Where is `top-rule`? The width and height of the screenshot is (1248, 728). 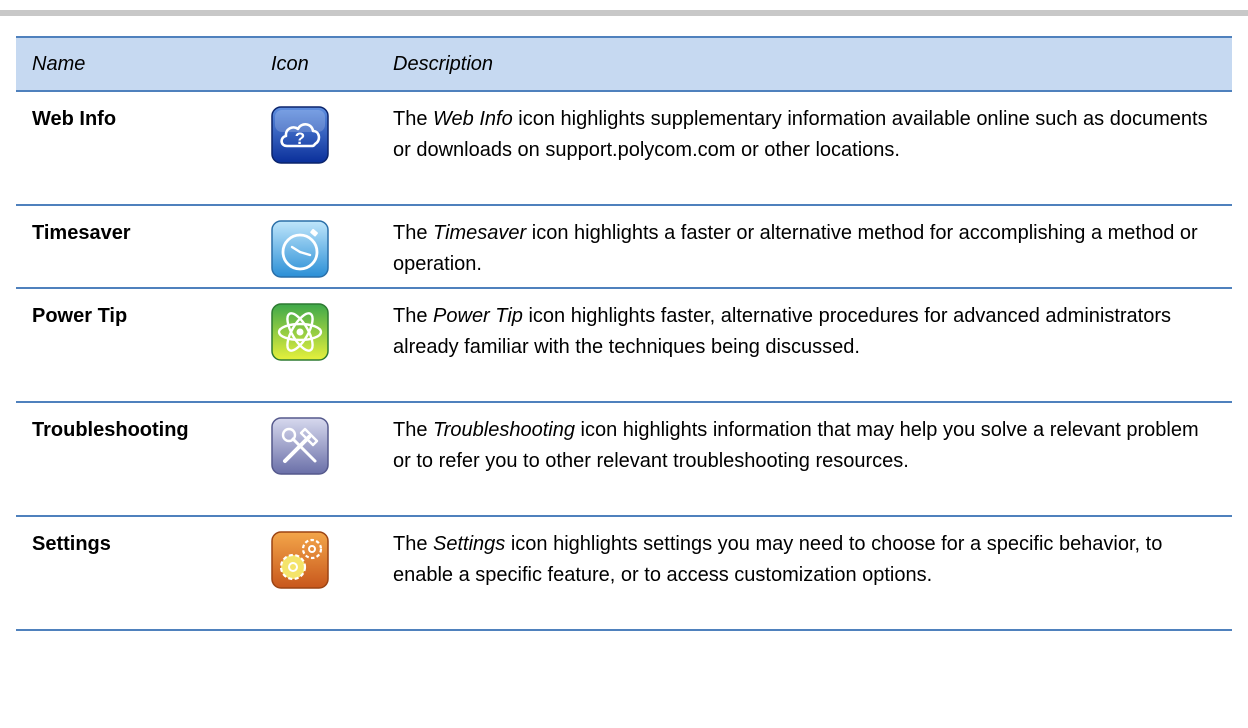
top-rule is located at coordinates (624, 13).